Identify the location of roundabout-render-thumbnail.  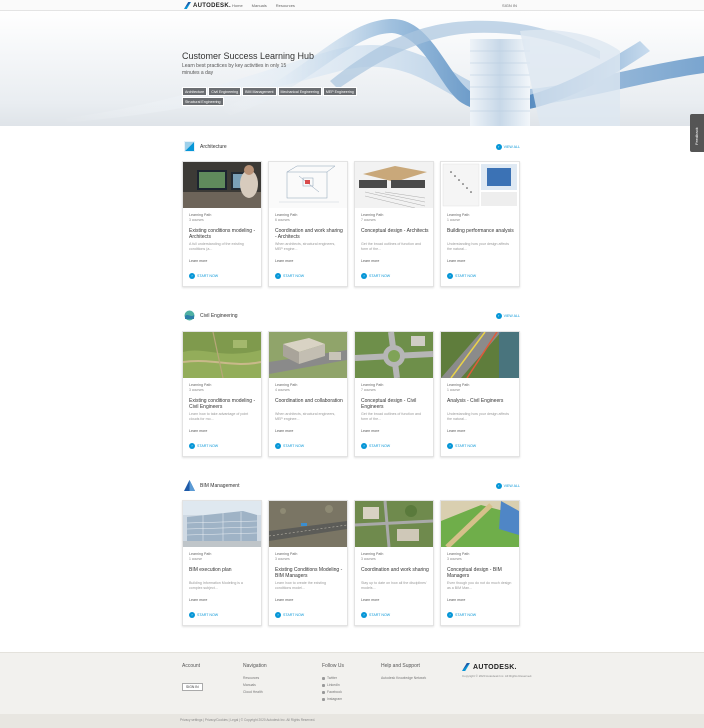
(394, 355).